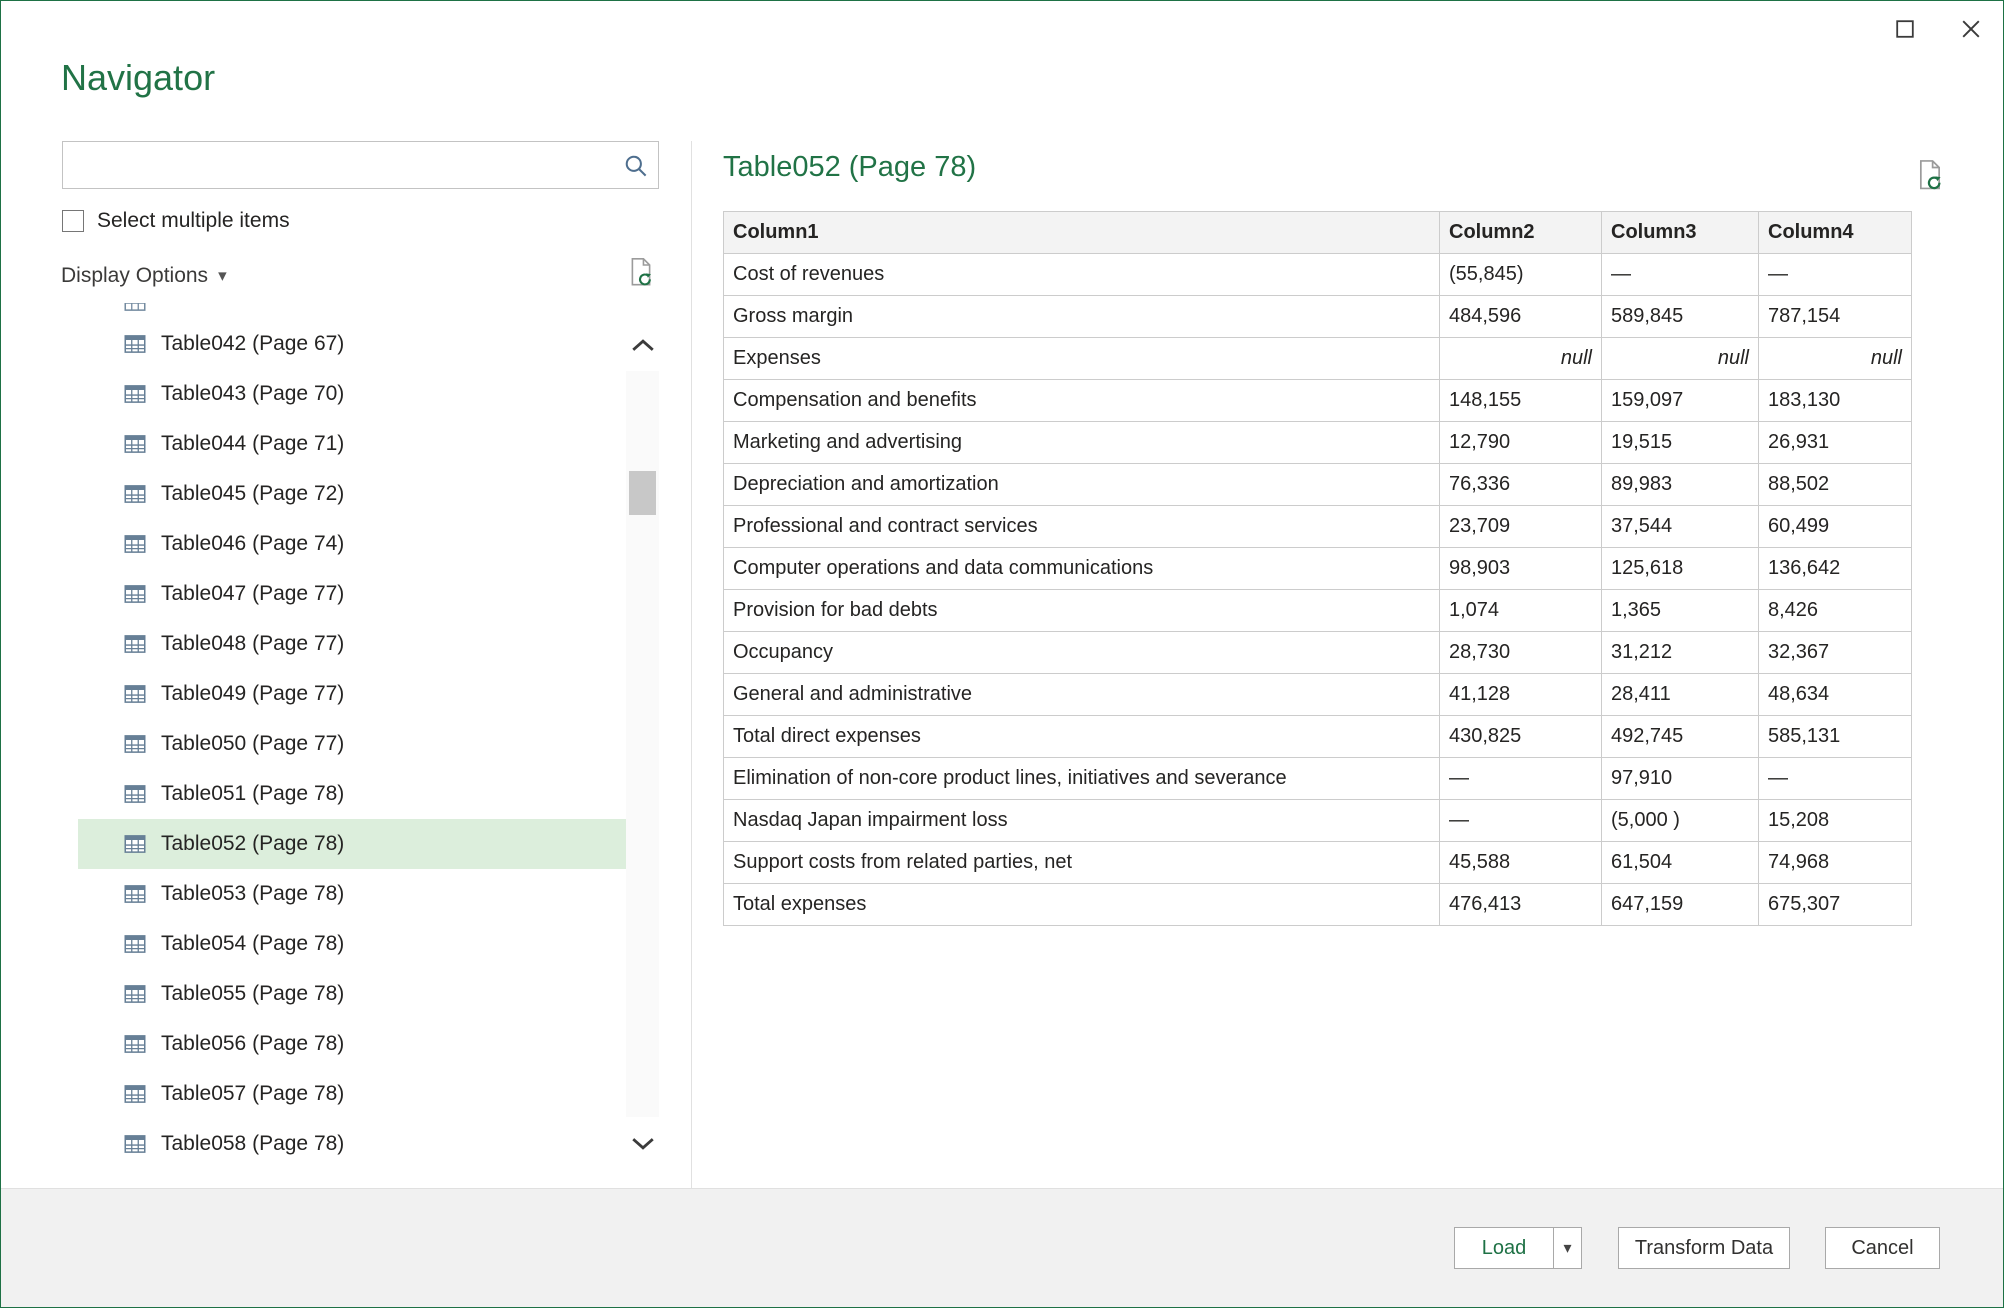 Image resolution: width=2004 pixels, height=1308 pixels. I want to click on maximize-button, so click(1905, 31).